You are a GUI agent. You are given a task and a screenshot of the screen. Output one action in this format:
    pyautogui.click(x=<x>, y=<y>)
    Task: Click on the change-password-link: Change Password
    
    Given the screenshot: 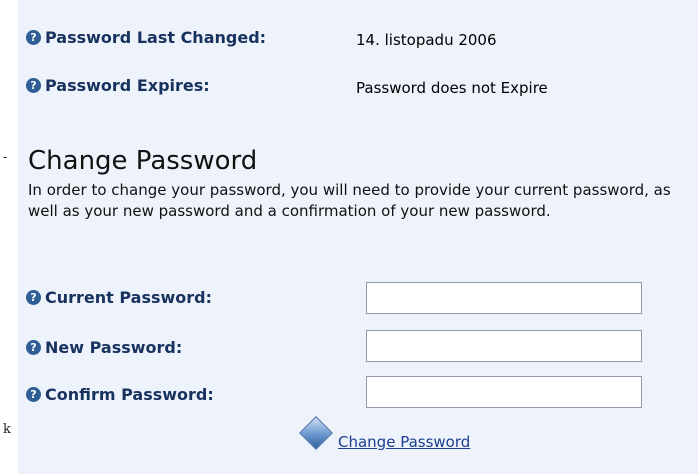 What is the action you would take?
    pyautogui.click(x=404, y=442)
    